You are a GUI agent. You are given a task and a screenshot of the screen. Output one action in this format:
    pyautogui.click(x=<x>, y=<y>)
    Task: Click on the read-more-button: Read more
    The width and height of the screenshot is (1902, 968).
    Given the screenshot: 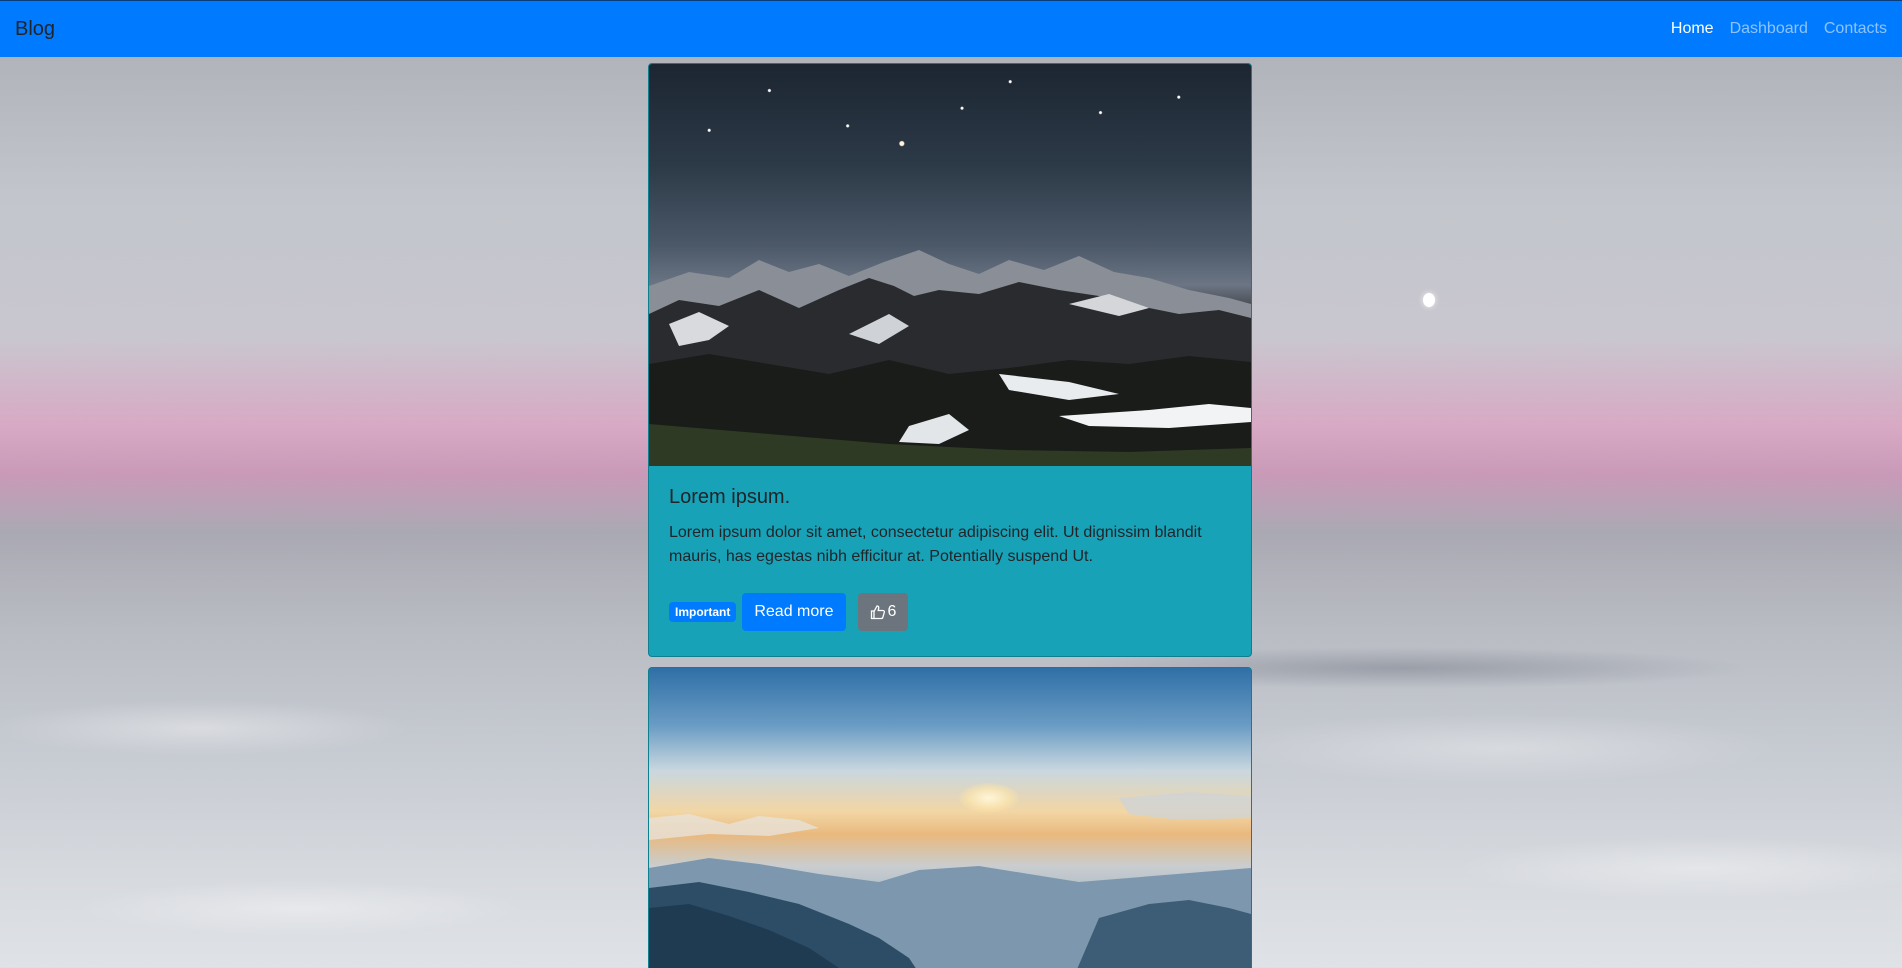 What is the action you would take?
    pyautogui.click(x=794, y=612)
    